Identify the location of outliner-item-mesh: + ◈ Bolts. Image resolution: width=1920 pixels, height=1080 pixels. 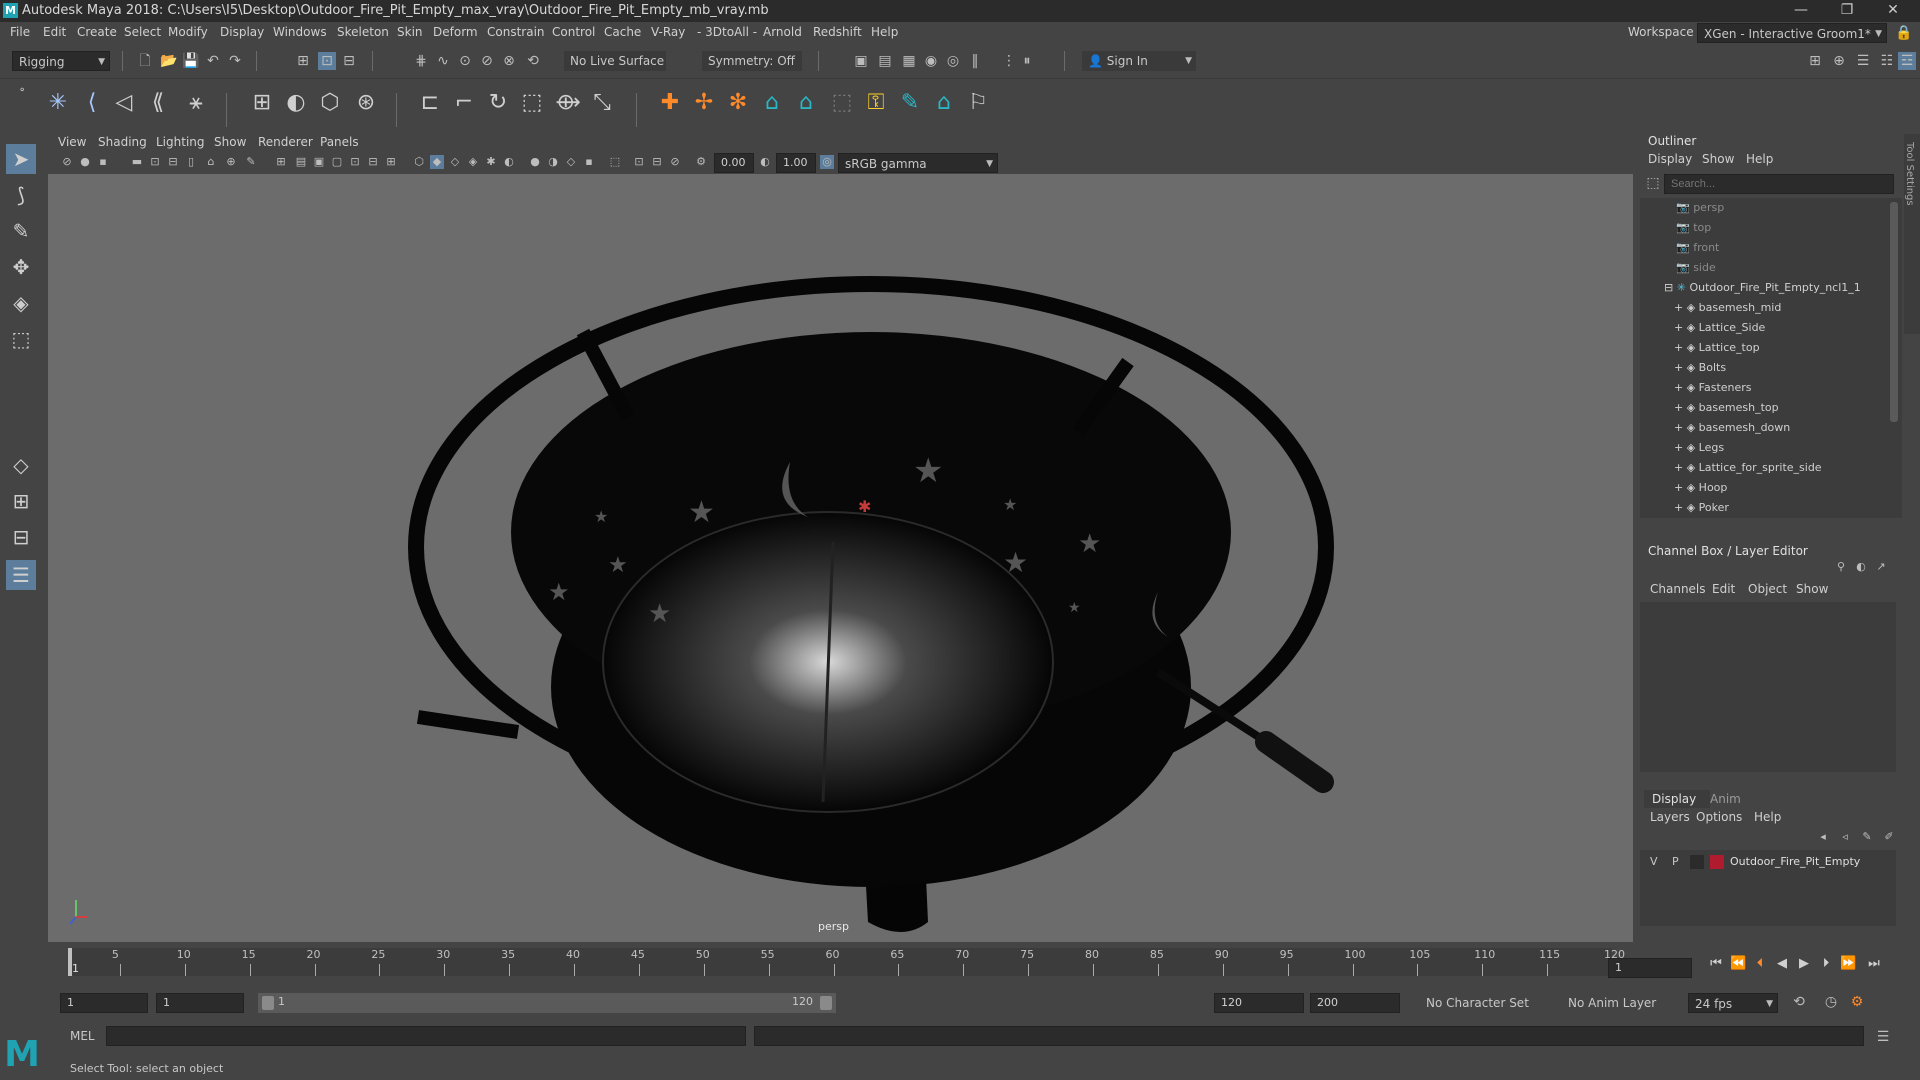
(1700, 368).